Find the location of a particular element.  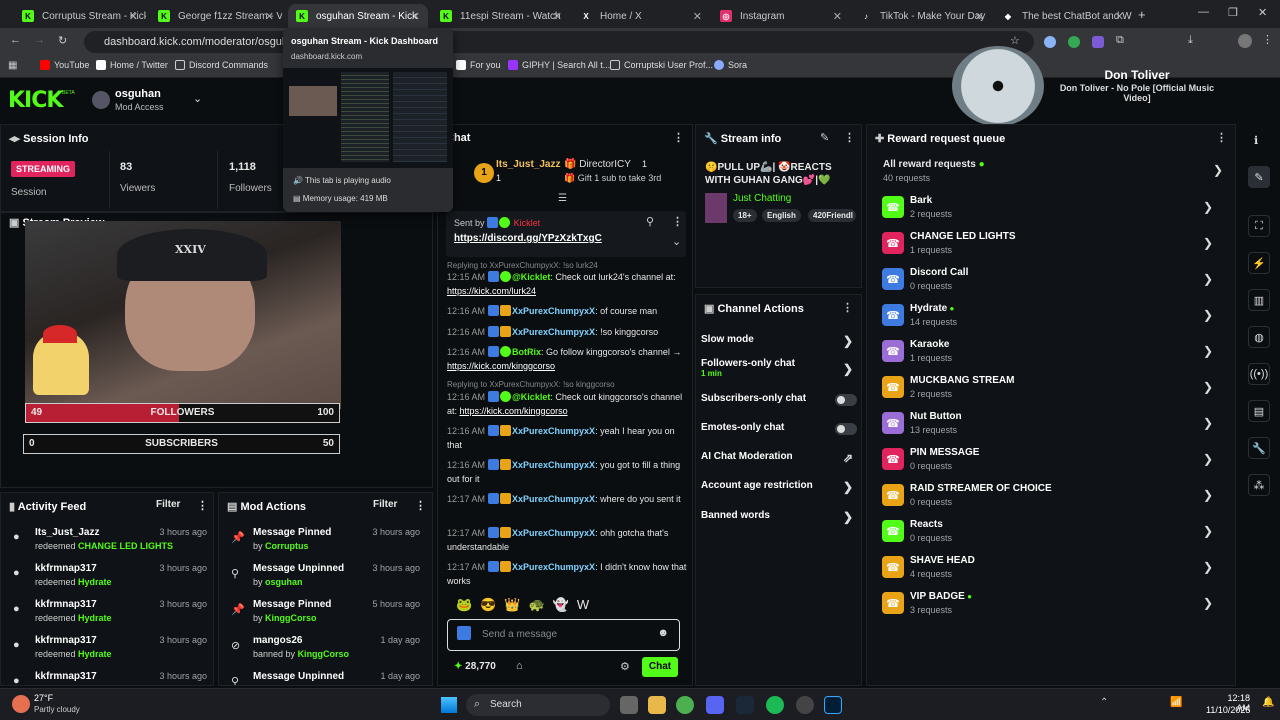

download-icon: ⤓ is located at coordinates (1190, 40).